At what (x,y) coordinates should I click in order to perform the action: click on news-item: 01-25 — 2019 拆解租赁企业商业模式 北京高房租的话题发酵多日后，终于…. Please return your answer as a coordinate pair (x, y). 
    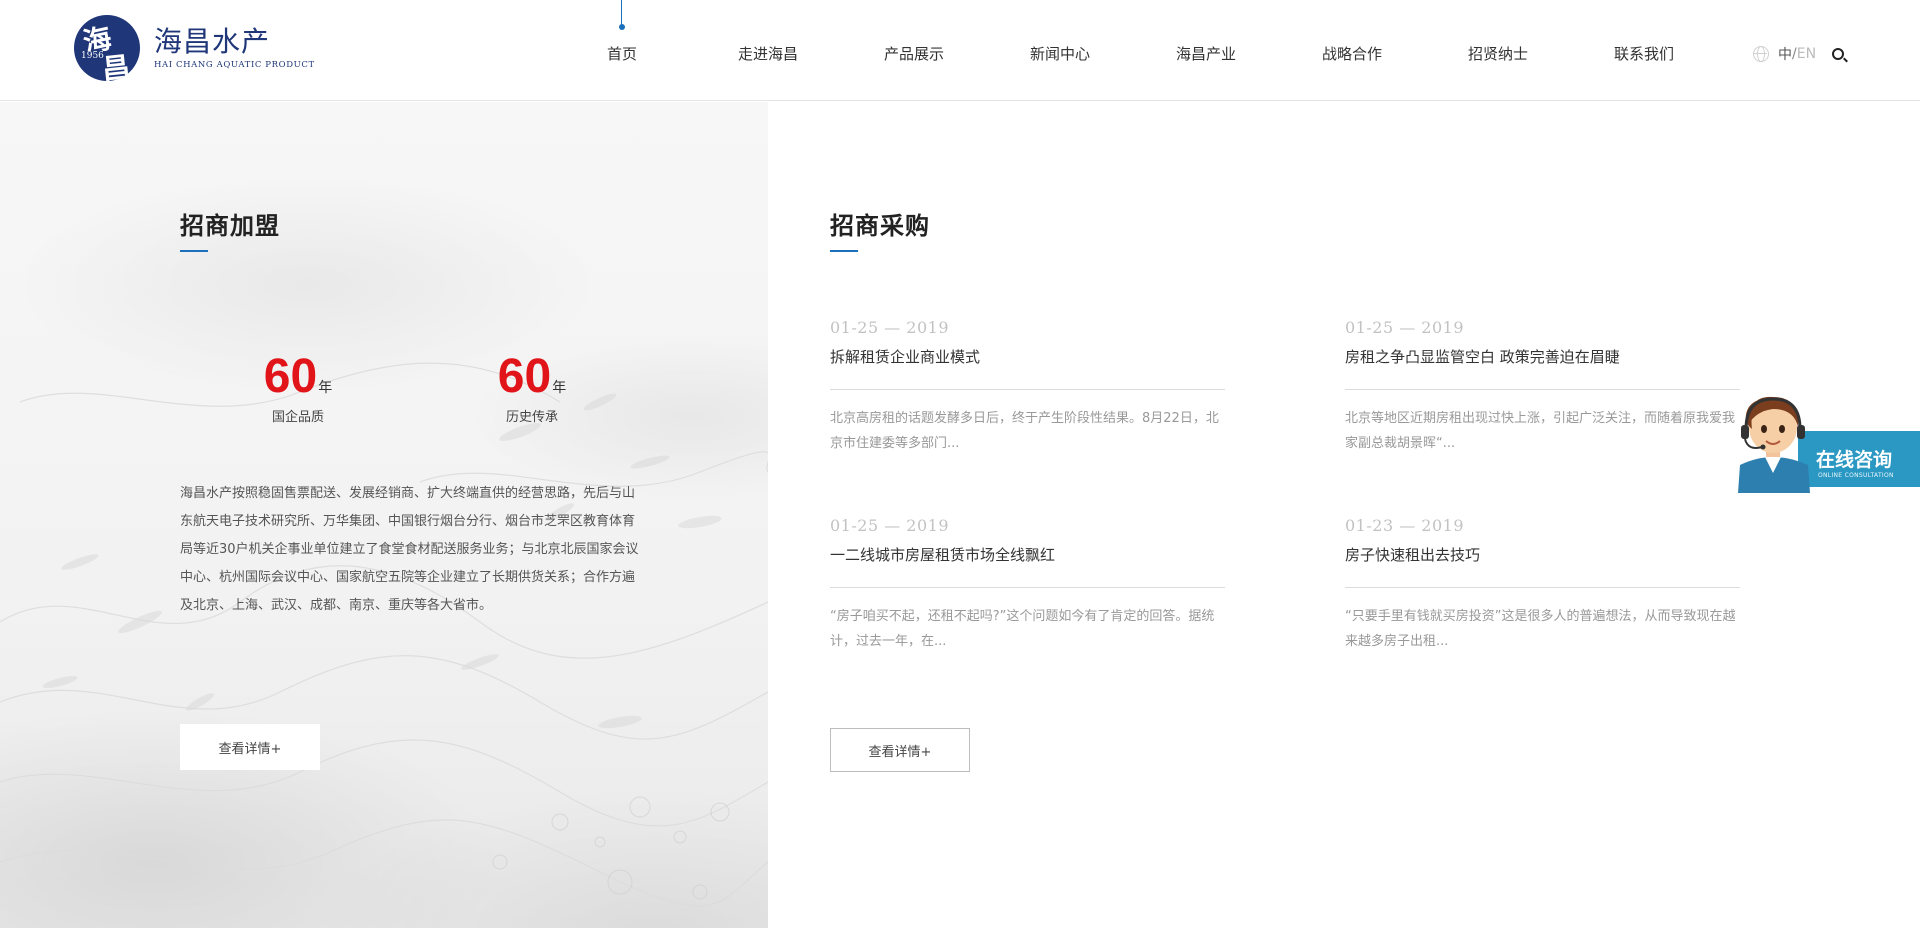
    Looking at the image, I should click on (1027, 387).